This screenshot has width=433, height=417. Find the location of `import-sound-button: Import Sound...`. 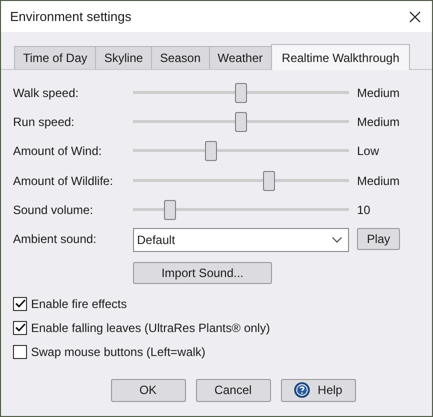

import-sound-button: Import Sound... is located at coordinates (202, 273).